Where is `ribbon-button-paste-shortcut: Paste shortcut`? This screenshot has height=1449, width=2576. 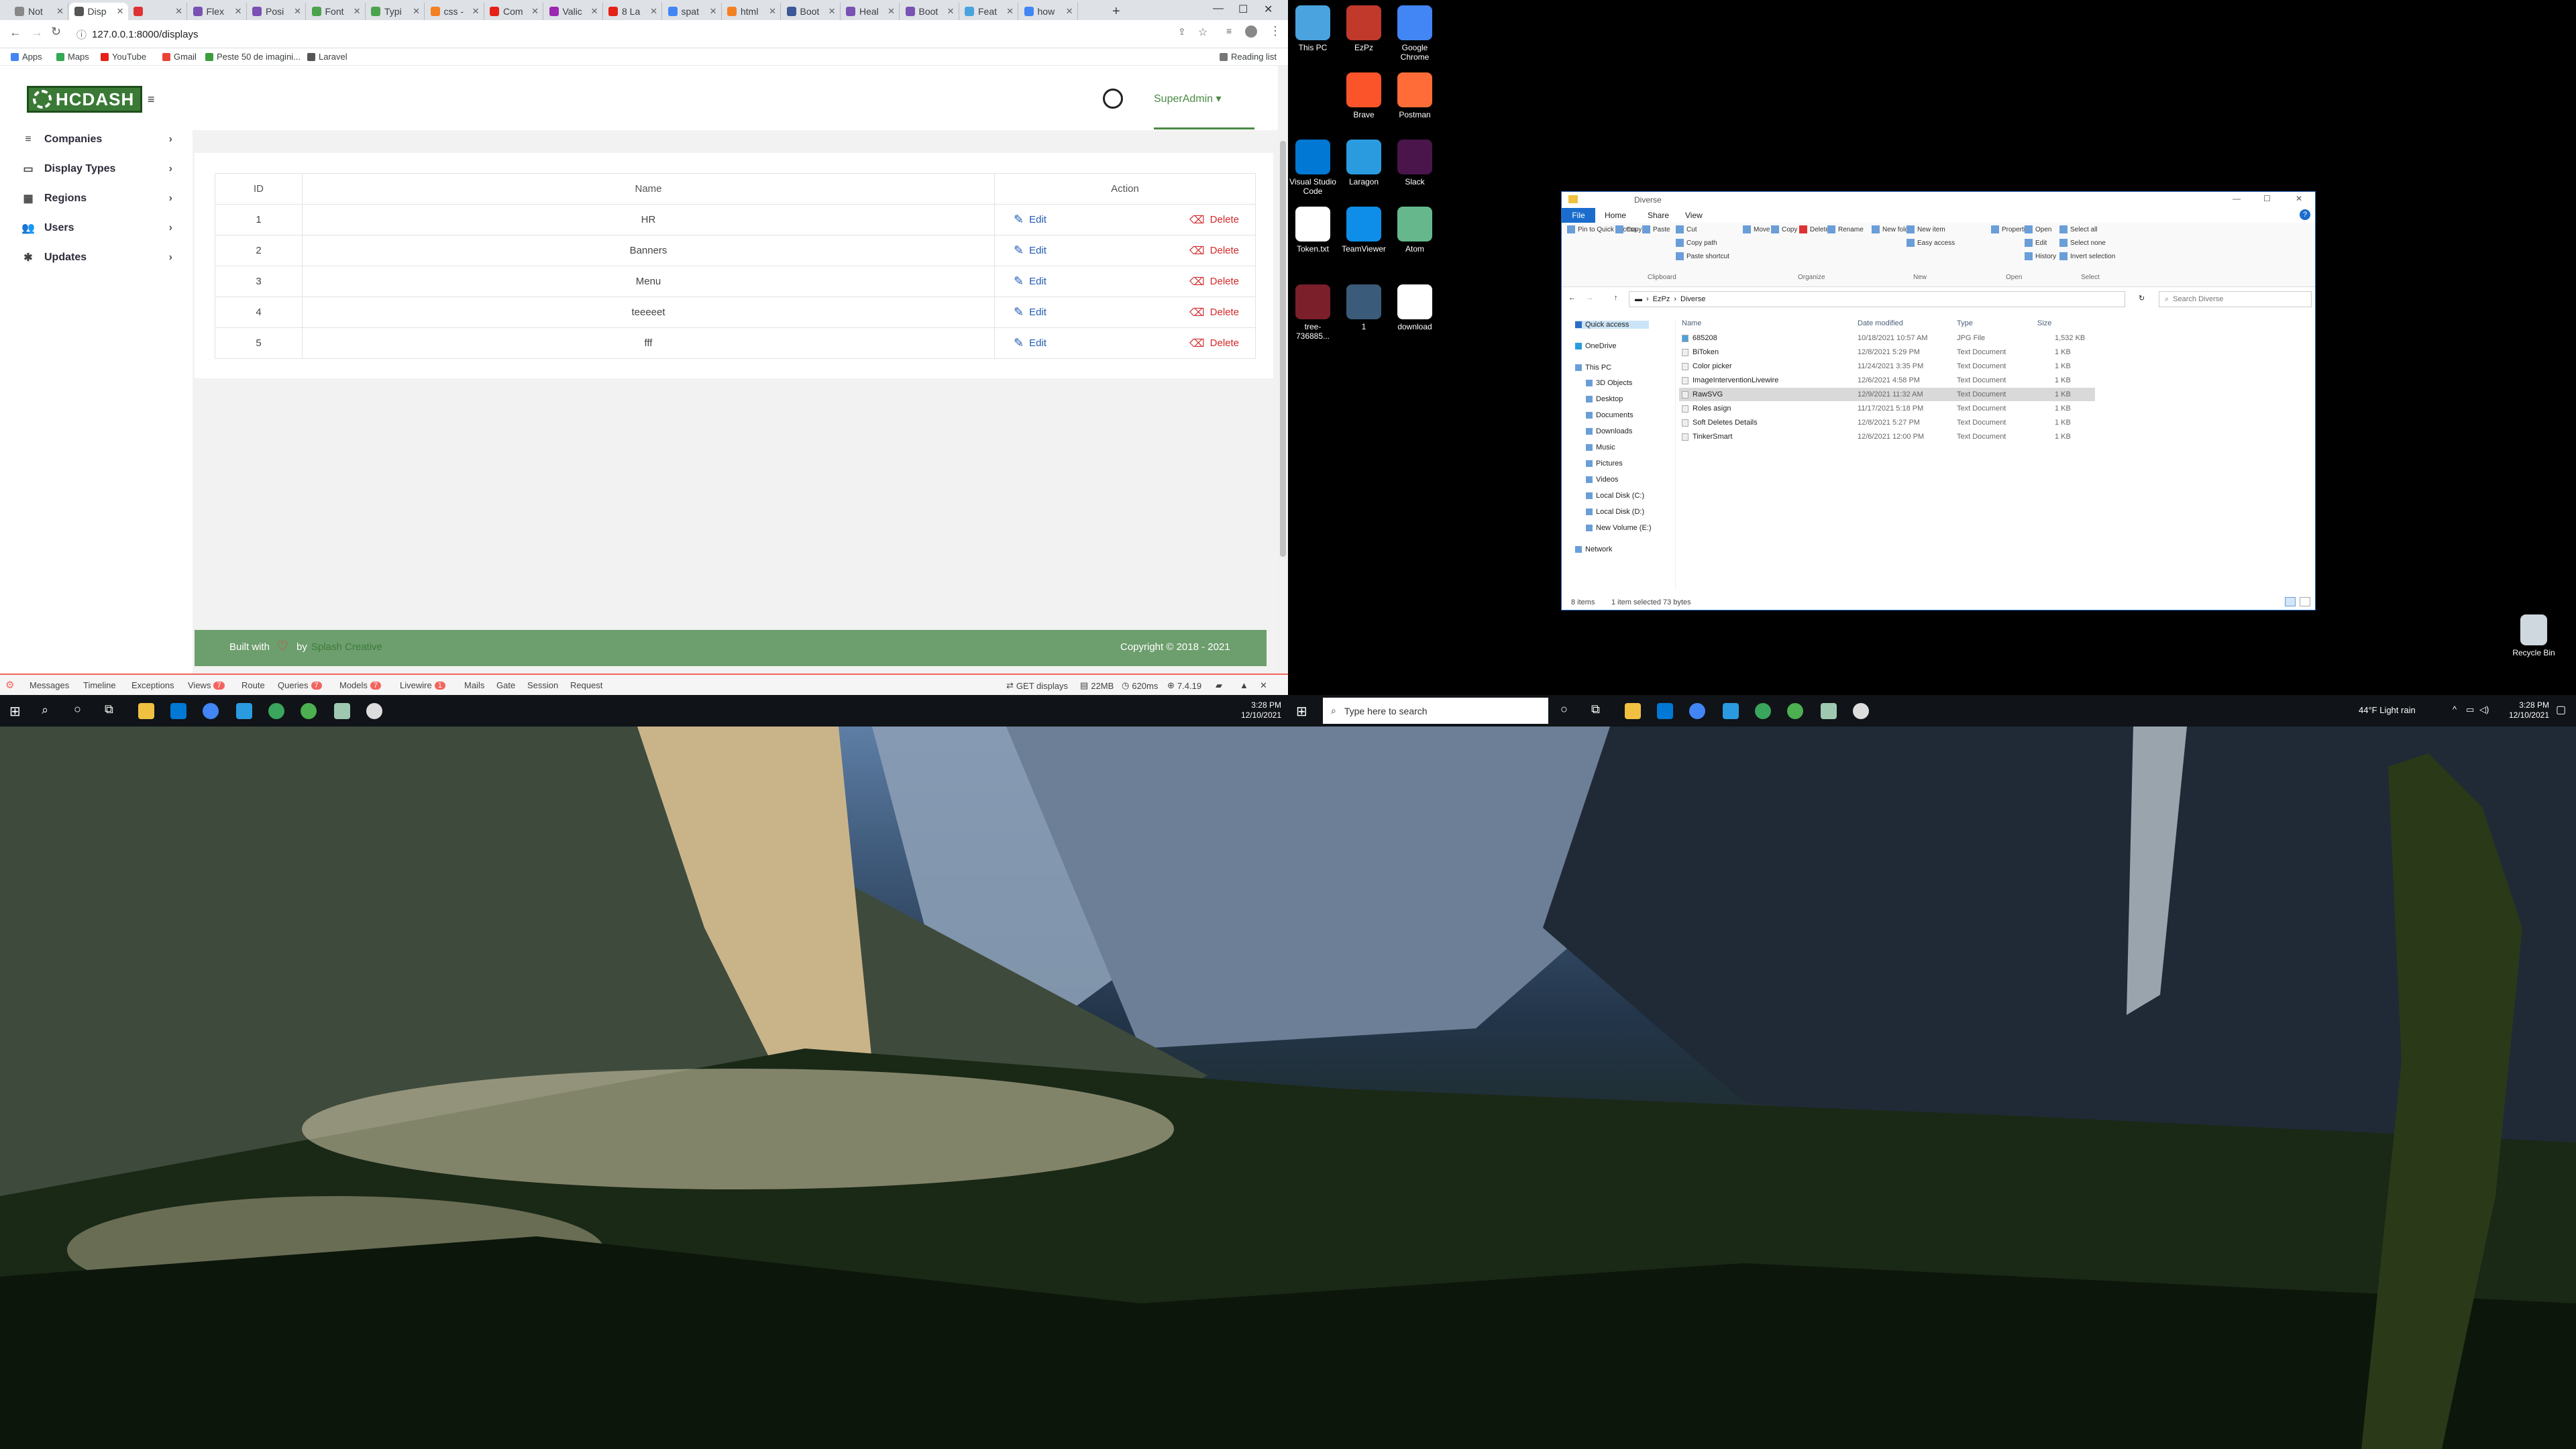 ribbon-button-paste-shortcut: Paste shortcut is located at coordinates (1702, 256).